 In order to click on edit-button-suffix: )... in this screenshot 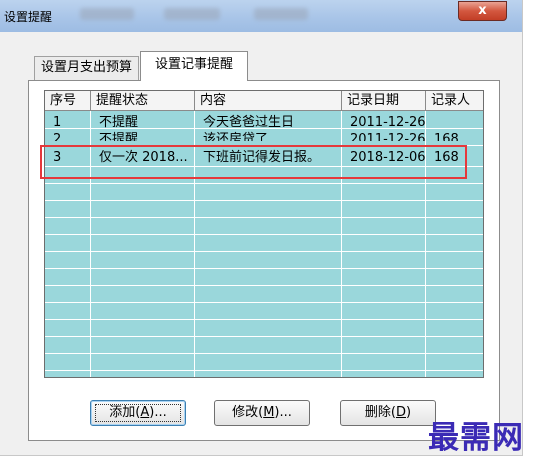, I will do `click(283, 412)`.